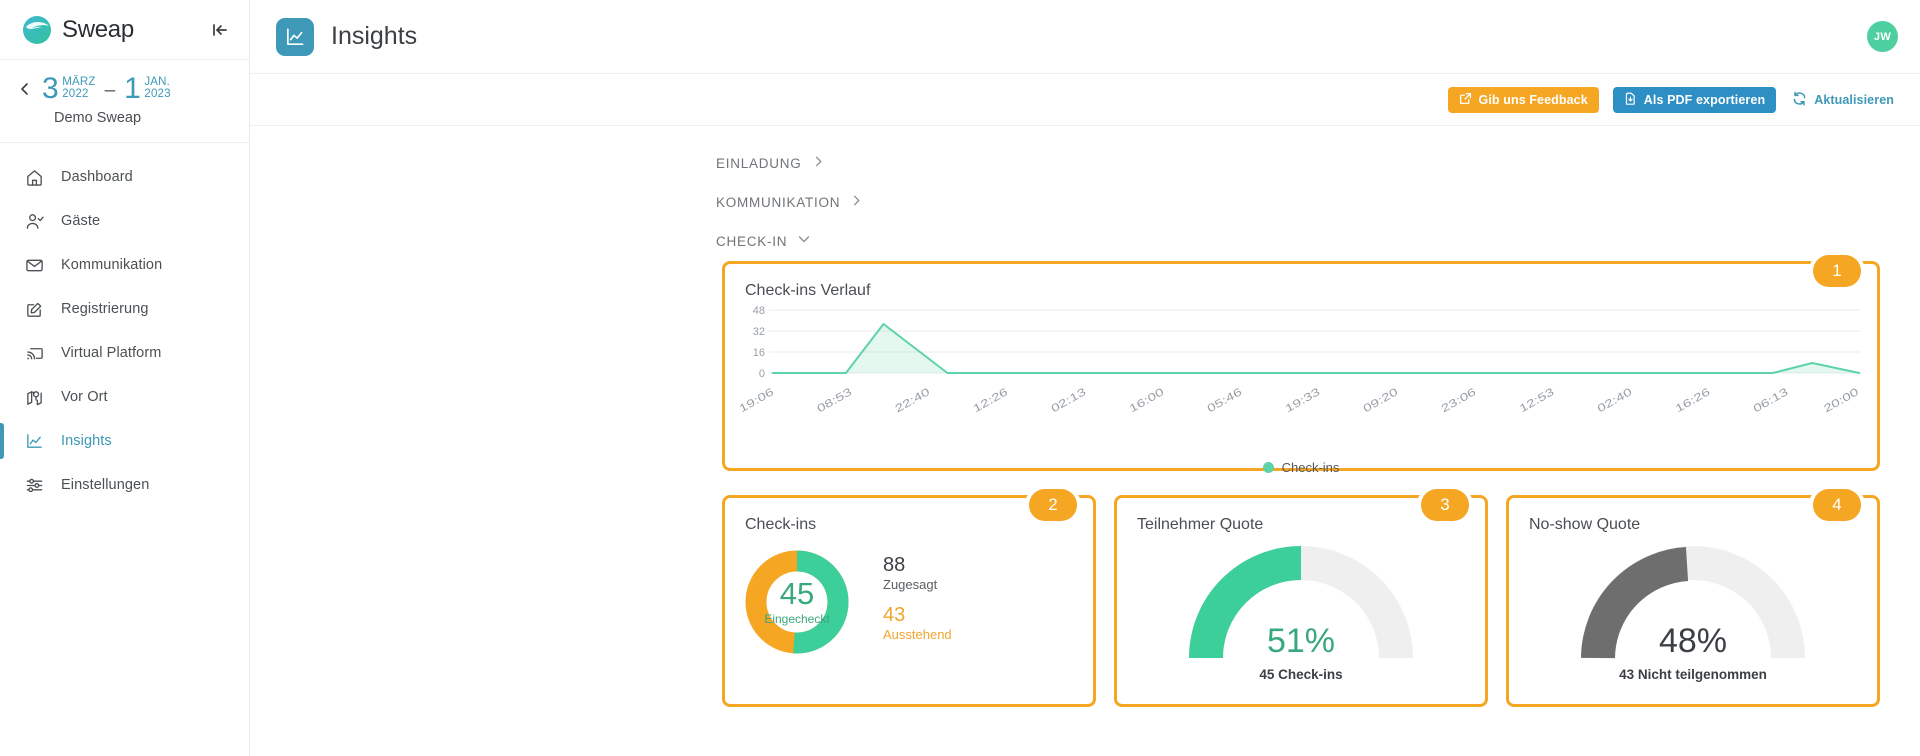  What do you see at coordinates (759, 342) in the screenshot?
I see `y-axis-labels: 48 32 16 0` at bounding box center [759, 342].